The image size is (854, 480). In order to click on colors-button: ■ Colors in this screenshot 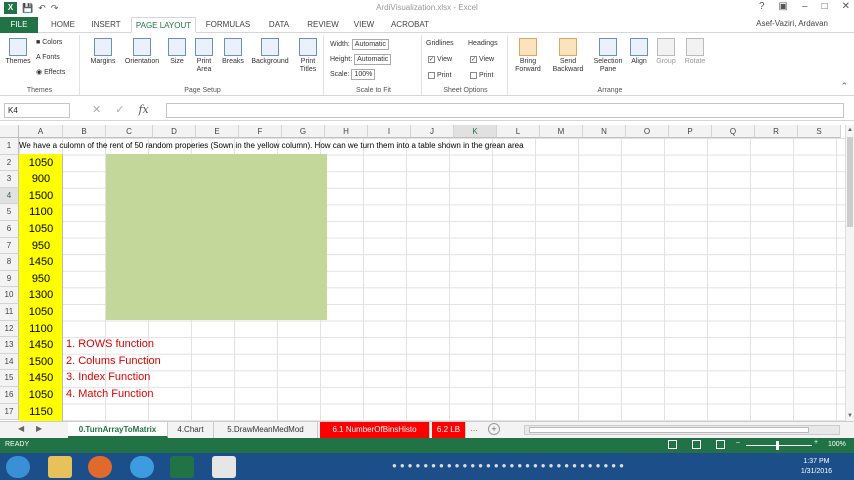, I will do `click(49, 42)`.